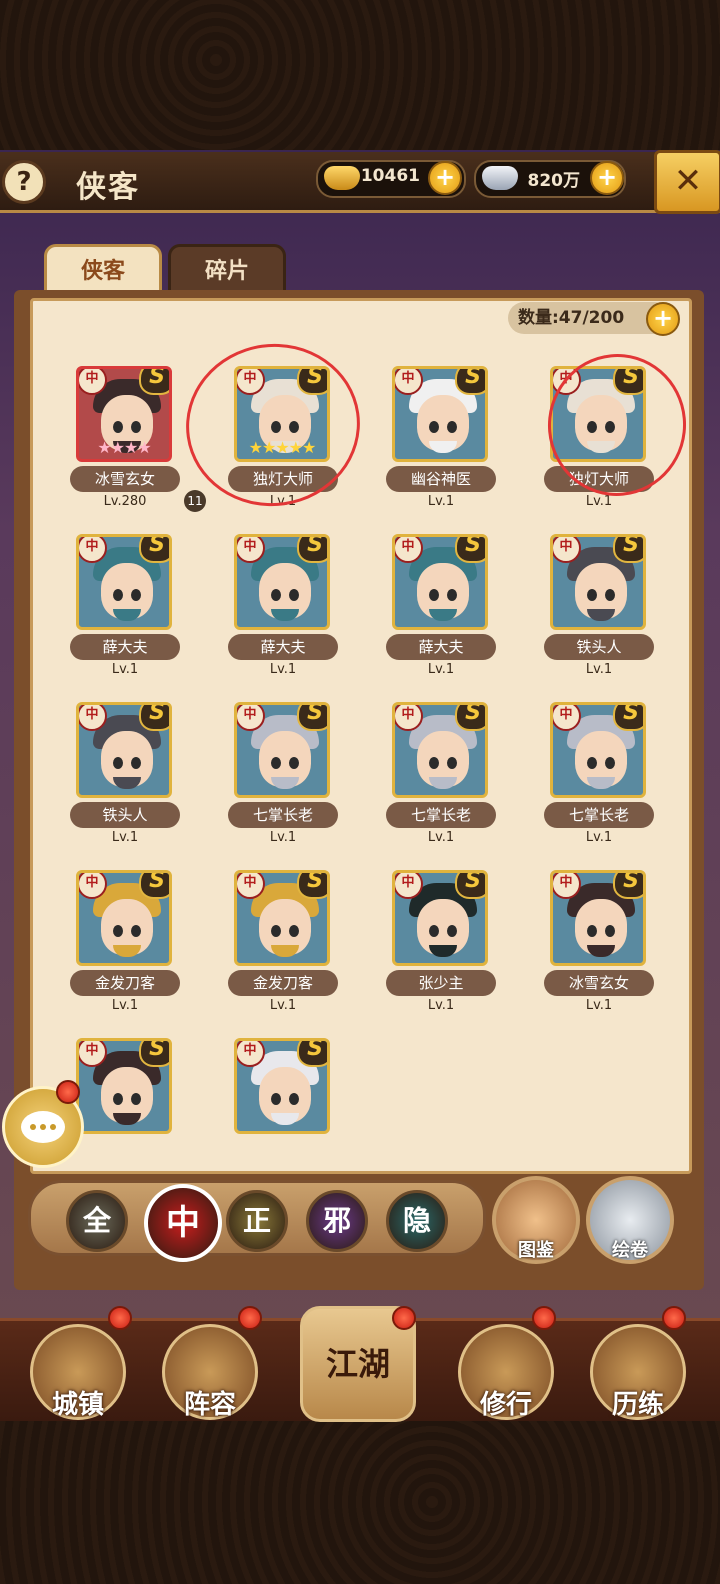 This screenshot has width=720, height=1584. I want to click on expand-inventory-button: +, so click(663, 319).